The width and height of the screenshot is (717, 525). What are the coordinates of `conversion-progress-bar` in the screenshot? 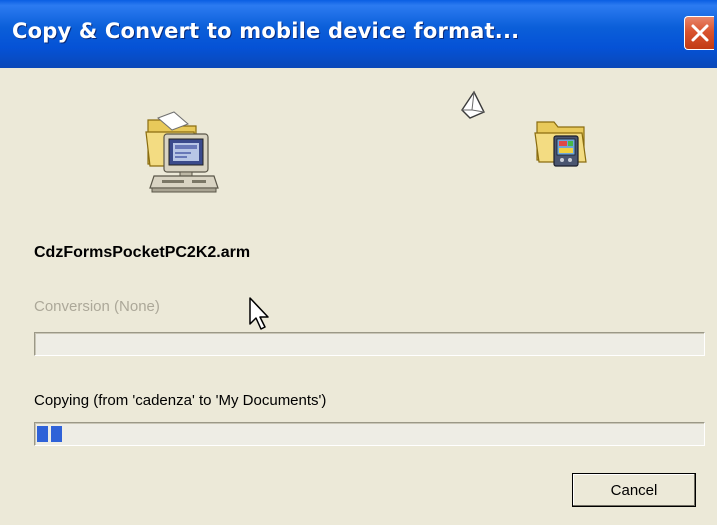 It's located at (369, 344).